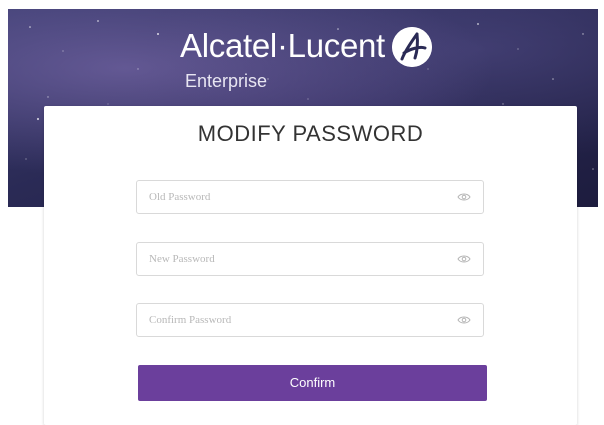  What do you see at coordinates (293, 320) in the screenshot?
I see `confirm-password-input` at bounding box center [293, 320].